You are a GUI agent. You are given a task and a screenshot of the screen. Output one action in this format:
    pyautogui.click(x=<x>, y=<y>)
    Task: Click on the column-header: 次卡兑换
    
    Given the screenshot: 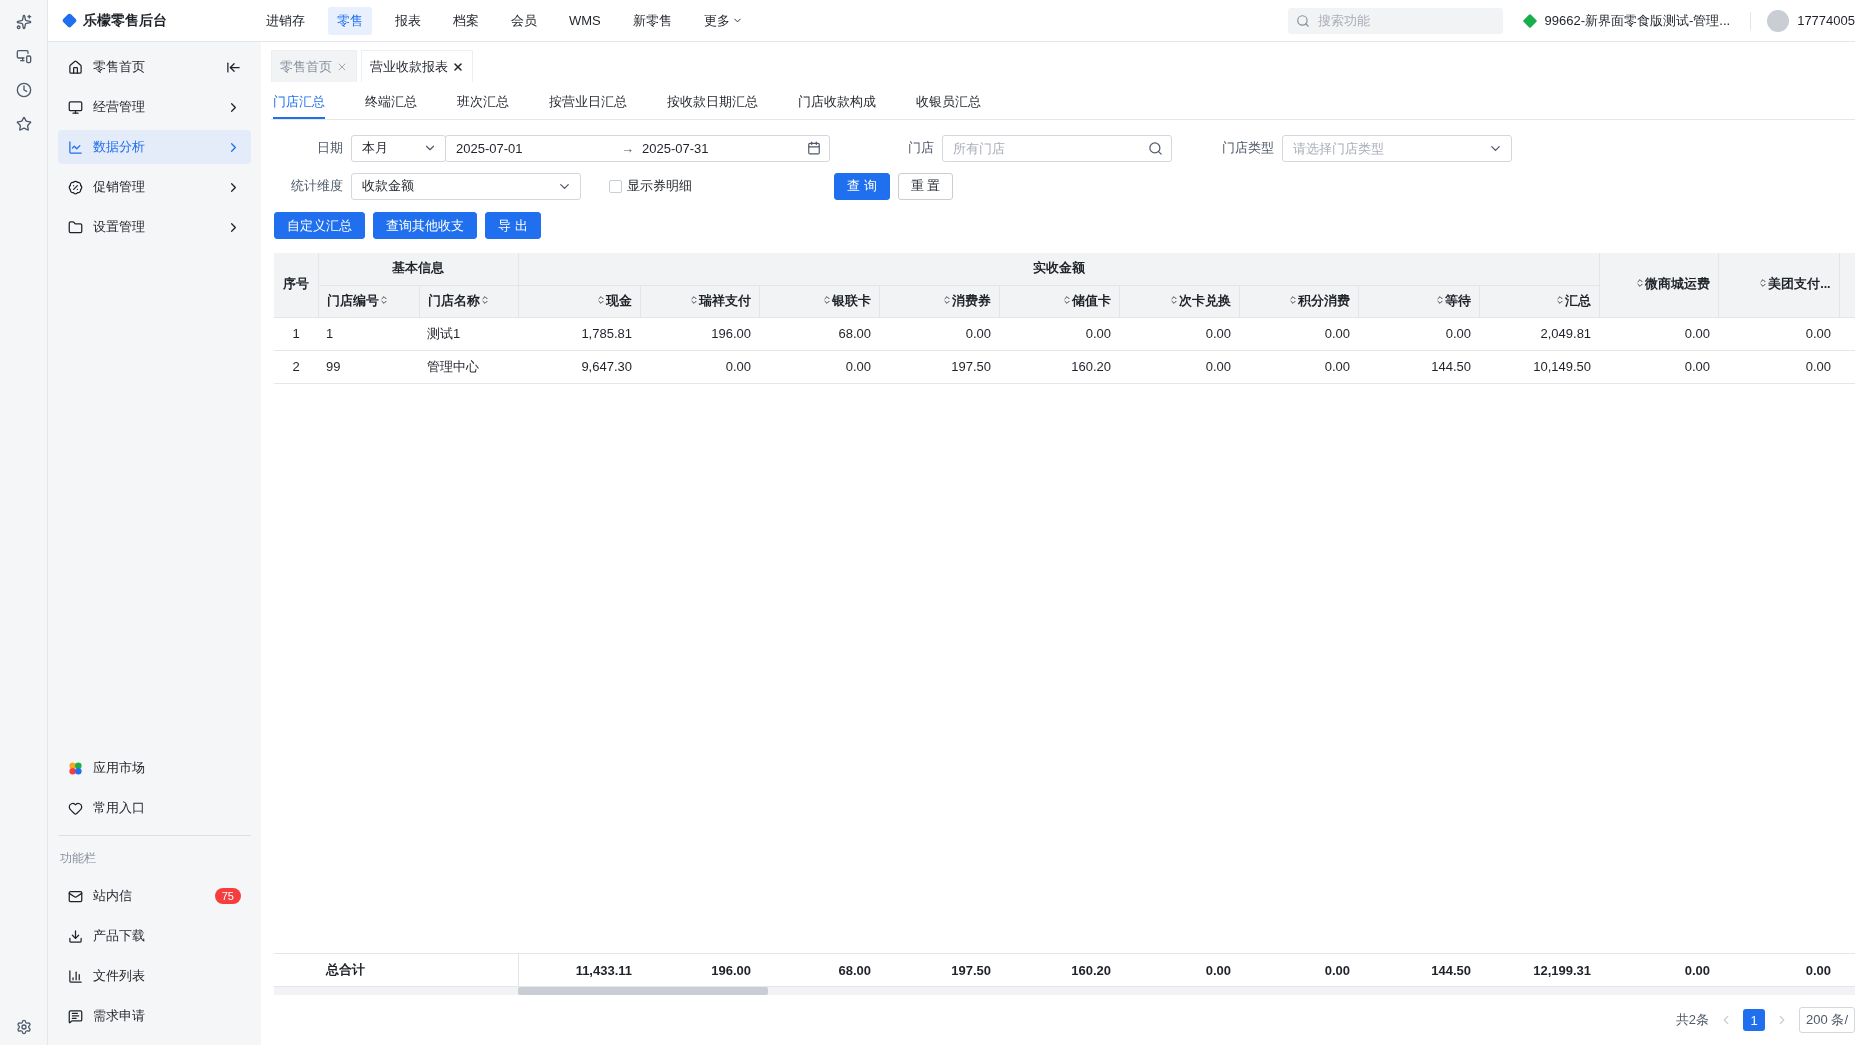 What is the action you would take?
    pyautogui.click(x=1179, y=301)
    